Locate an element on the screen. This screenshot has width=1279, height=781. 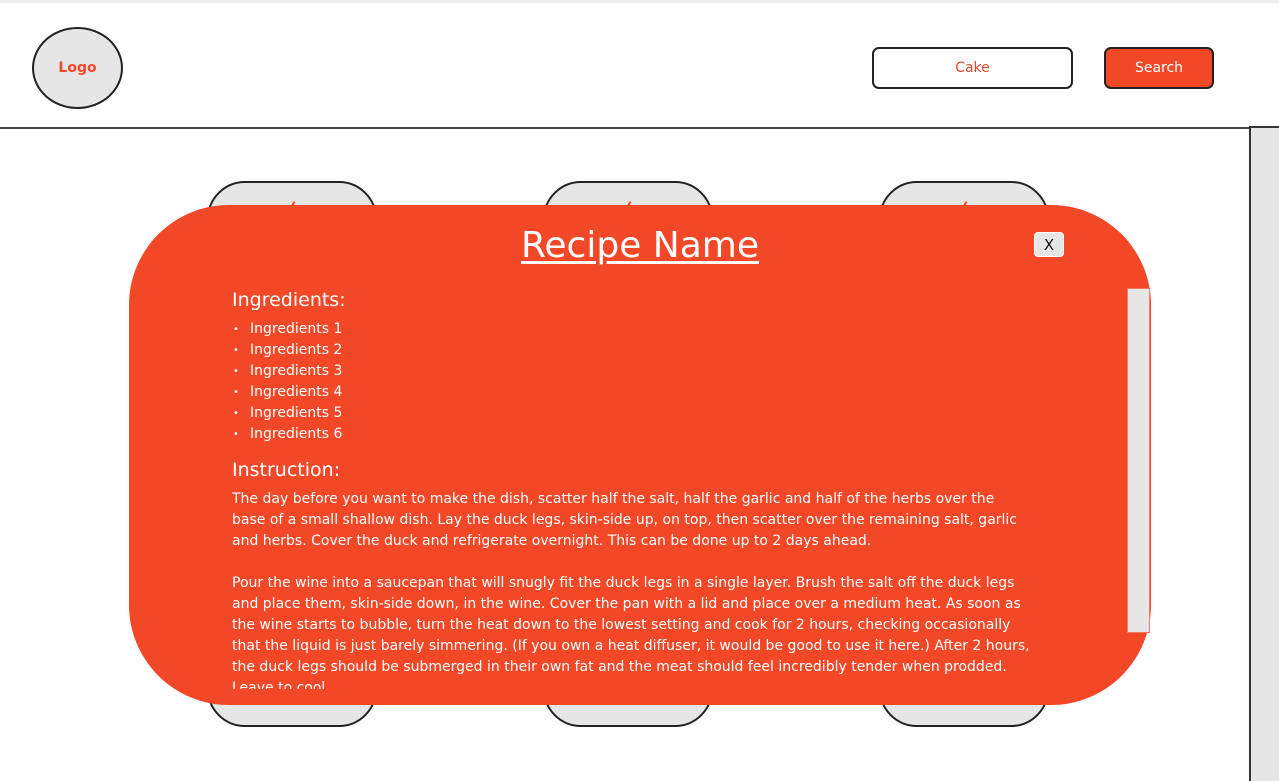
close-button: X is located at coordinates (1049, 244).